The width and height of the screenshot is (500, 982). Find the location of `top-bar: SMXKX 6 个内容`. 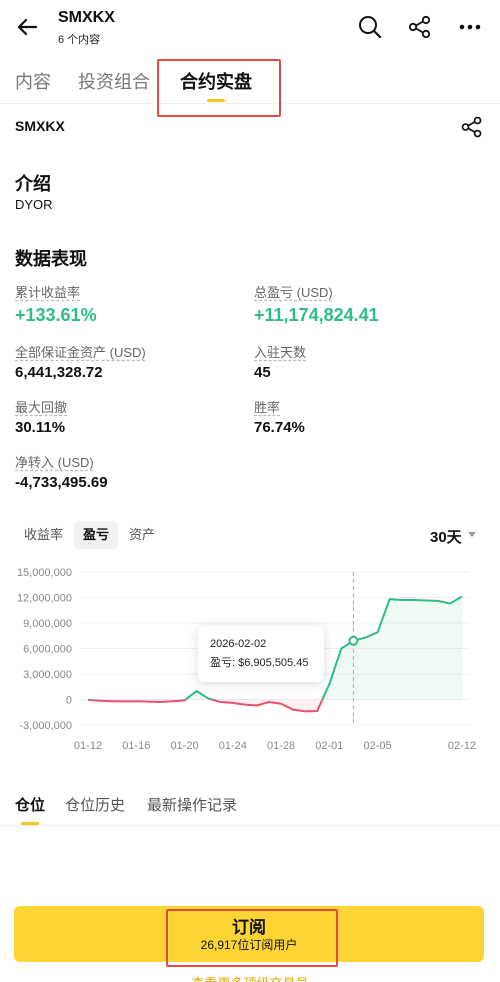

top-bar: SMXKX 6 个内容 is located at coordinates (250, 28).